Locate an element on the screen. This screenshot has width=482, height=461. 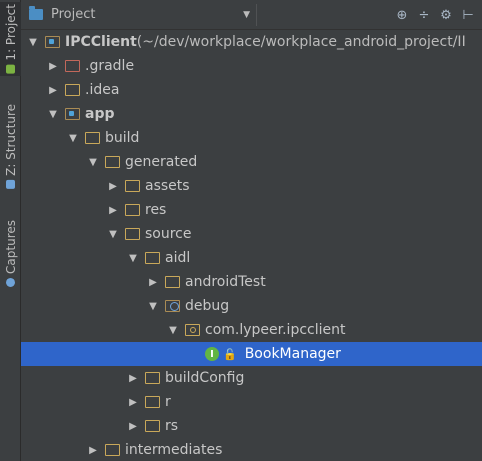
tree-row: ▼ app is located at coordinates (251, 114).